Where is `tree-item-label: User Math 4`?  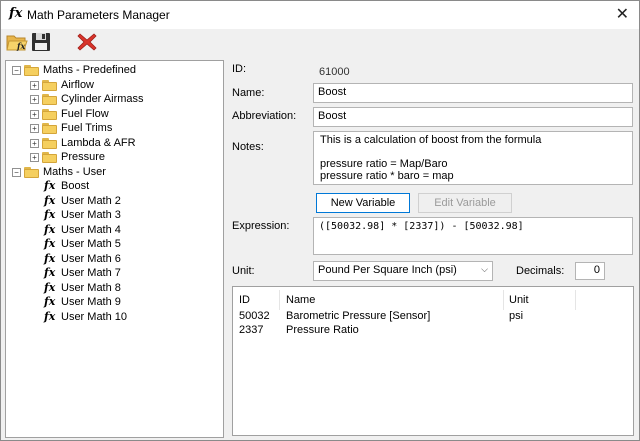
tree-item-label: User Math 4 is located at coordinates (91, 229).